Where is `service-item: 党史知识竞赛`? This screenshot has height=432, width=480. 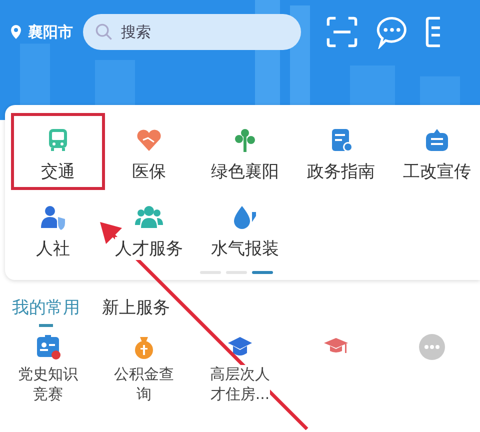
service-item: 党史知识竞赛 is located at coordinates (48, 384).